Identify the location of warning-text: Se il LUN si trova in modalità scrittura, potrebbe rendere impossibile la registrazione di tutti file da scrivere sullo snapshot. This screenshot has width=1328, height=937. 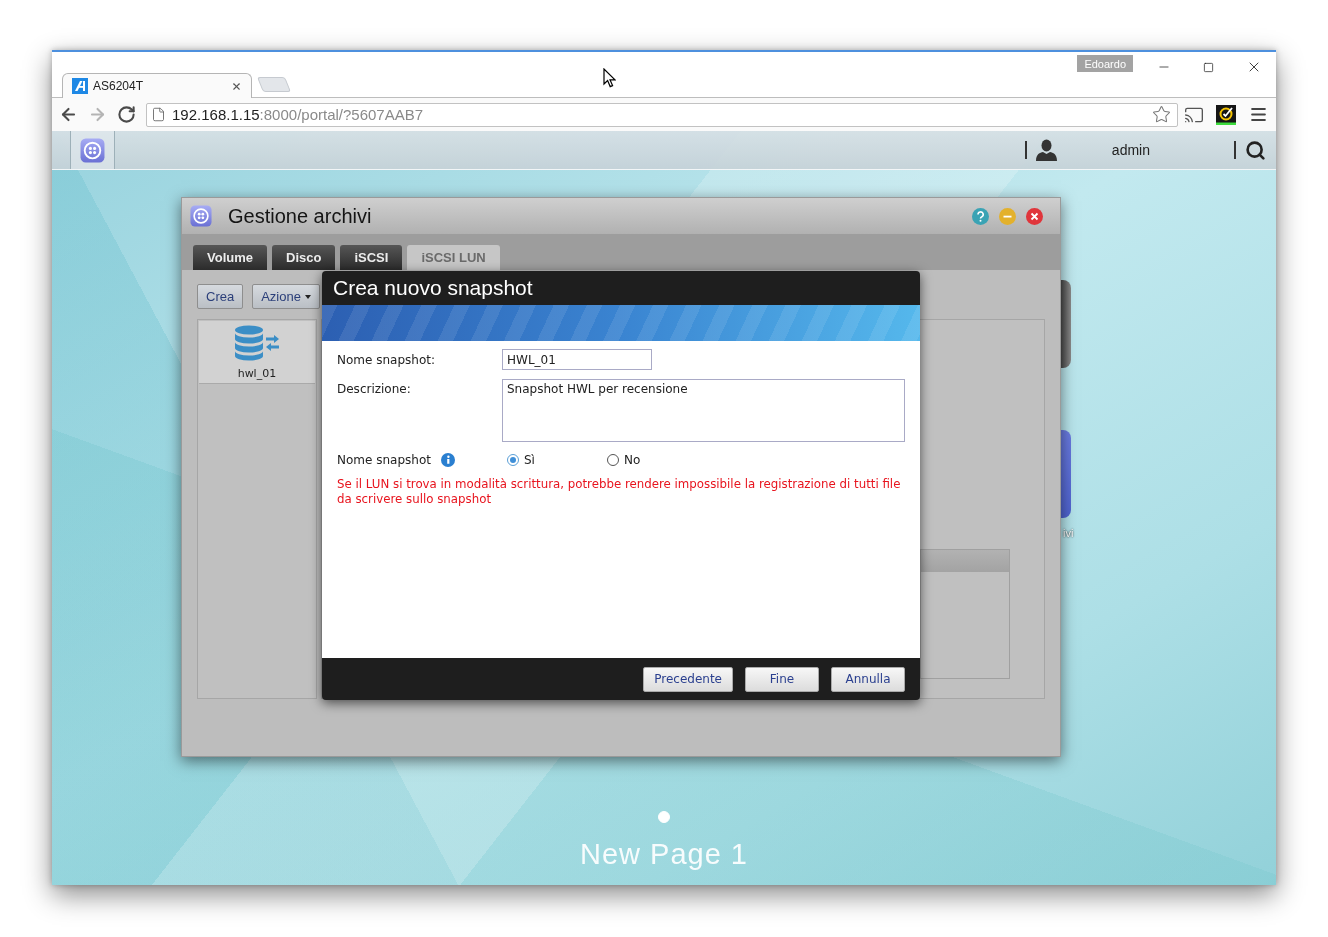
(619, 492).